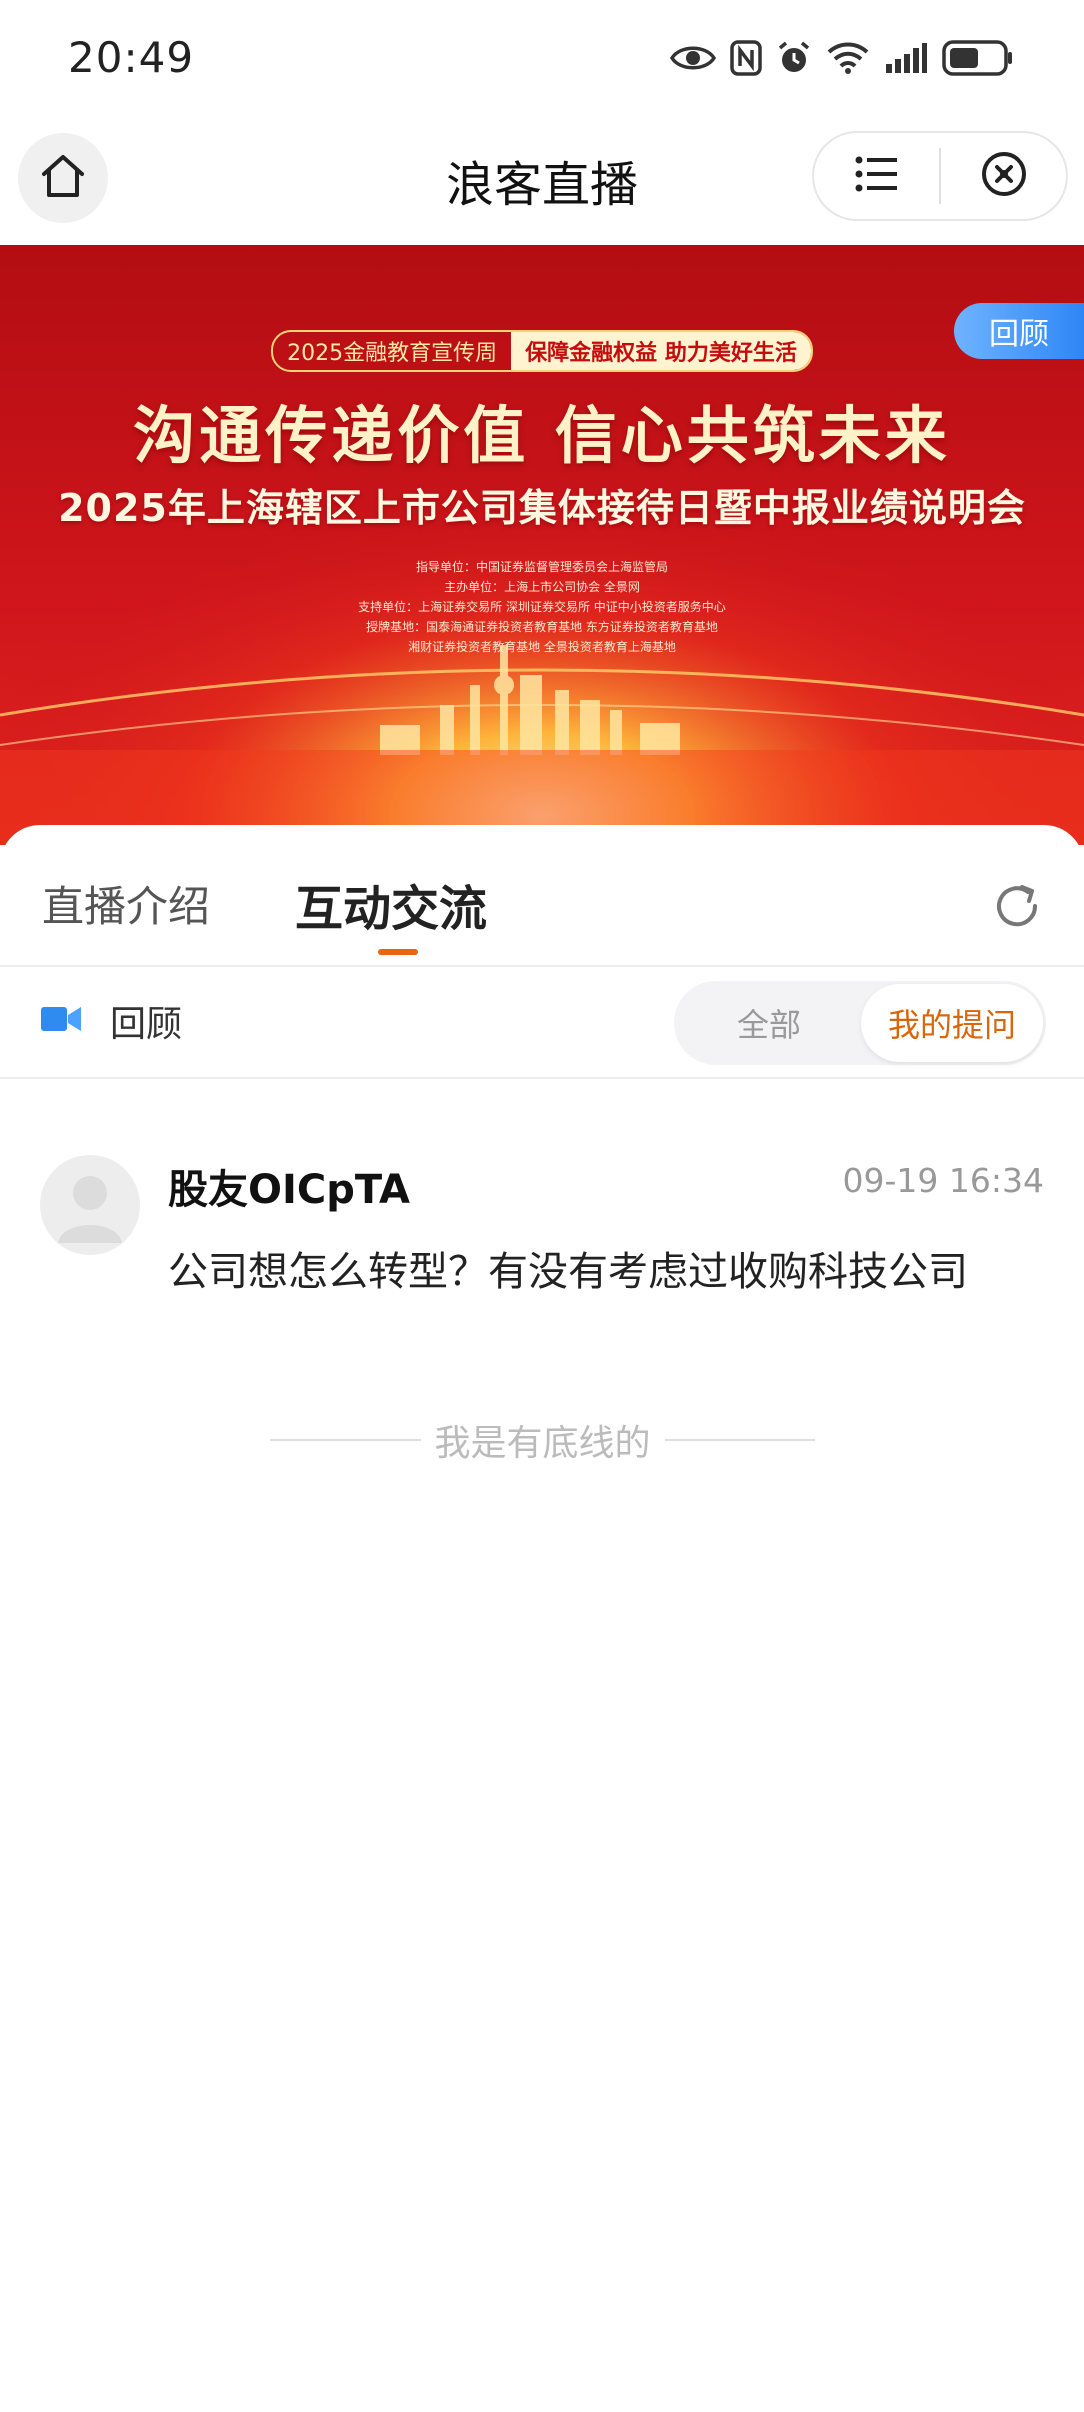 This screenshot has width=1084, height=2412. I want to click on banner-tag: 2025金融教育宣传周 保障金融权益 助力美好生活, so click(542, 351).